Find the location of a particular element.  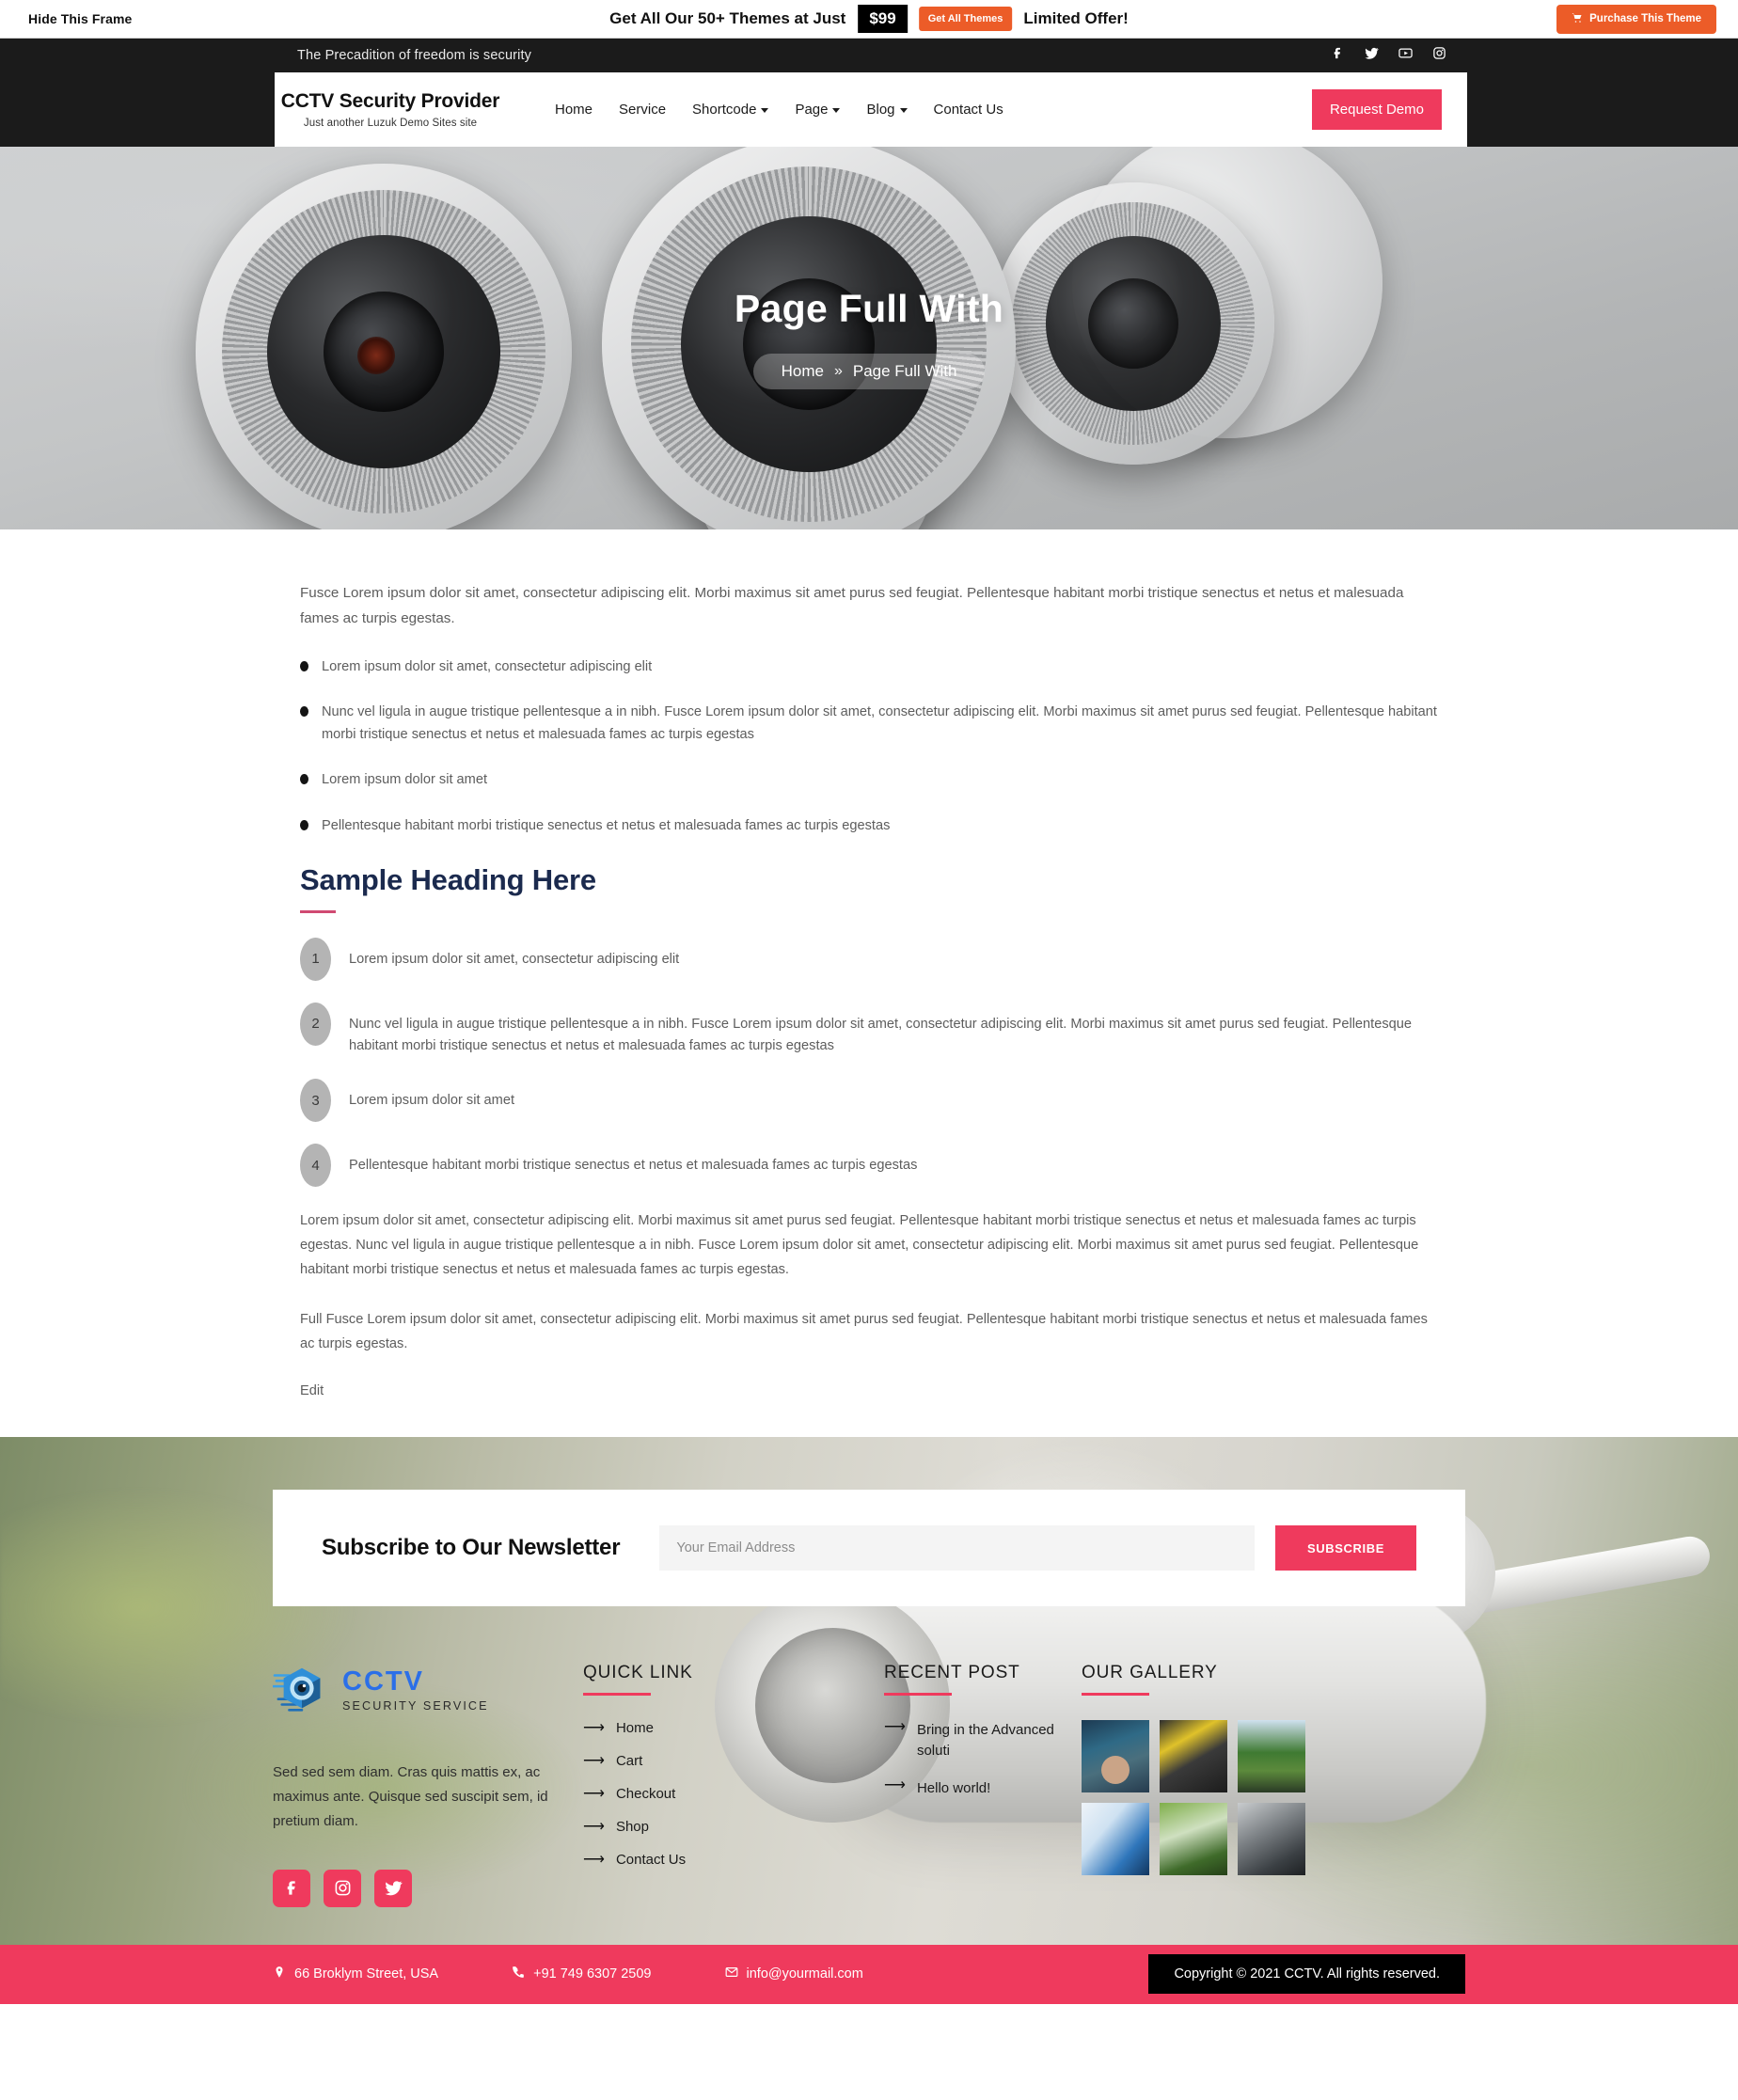

nav-item-home: Home is located at coordinates (574, 110).